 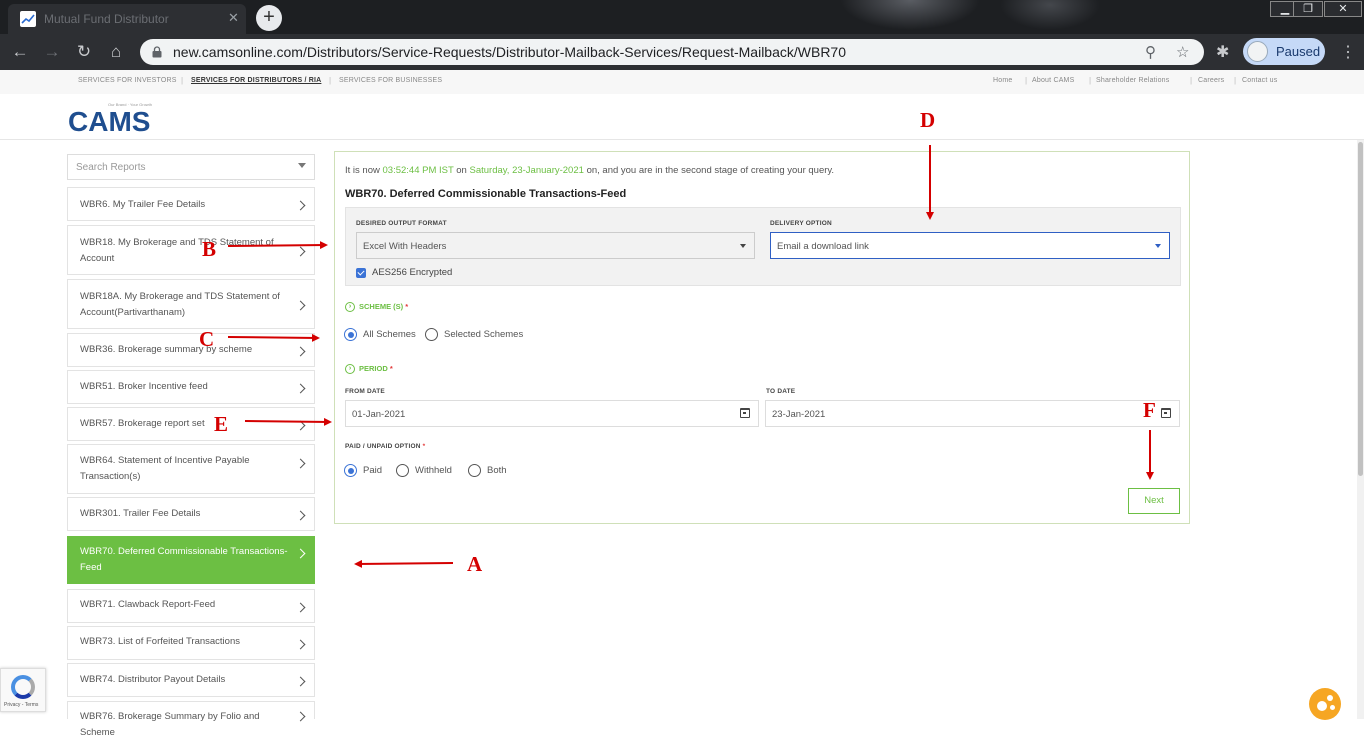 What do you see at coordinates (970, 245) in the screenshot?
I see `delivery-option-select: Email a download link` at bounding box center [970, 245].